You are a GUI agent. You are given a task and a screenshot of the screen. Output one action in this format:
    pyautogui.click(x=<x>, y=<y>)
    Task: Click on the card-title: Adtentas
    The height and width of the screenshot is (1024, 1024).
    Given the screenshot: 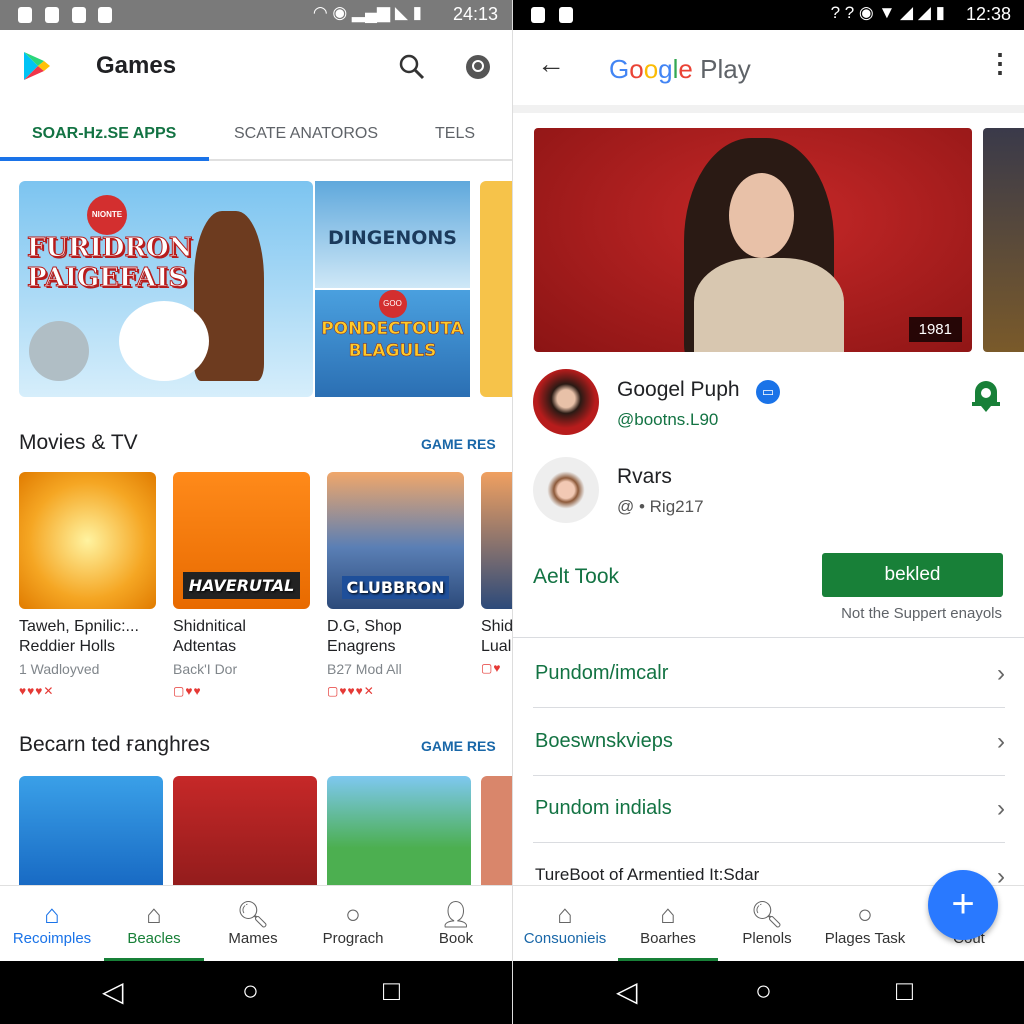 What is the action you would take?
    pyautogui.click(x=205, y=646)
    